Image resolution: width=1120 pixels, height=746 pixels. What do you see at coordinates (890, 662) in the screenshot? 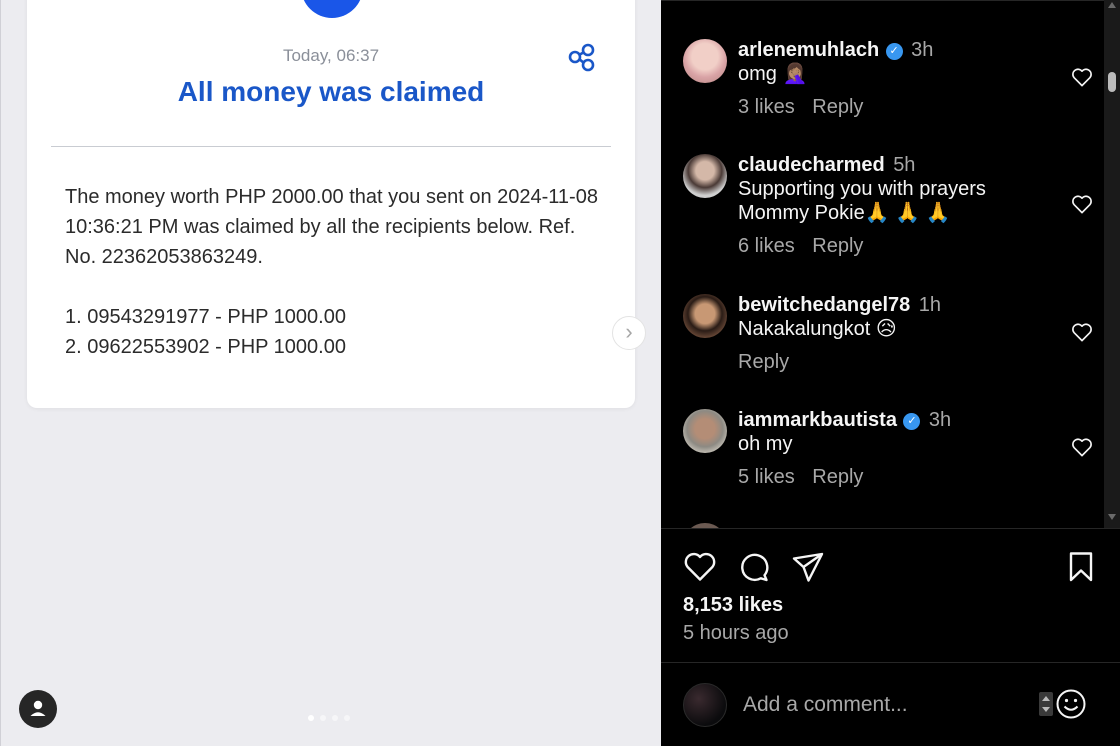
I see `add-comment-divider` at bounding box center [890, 662].